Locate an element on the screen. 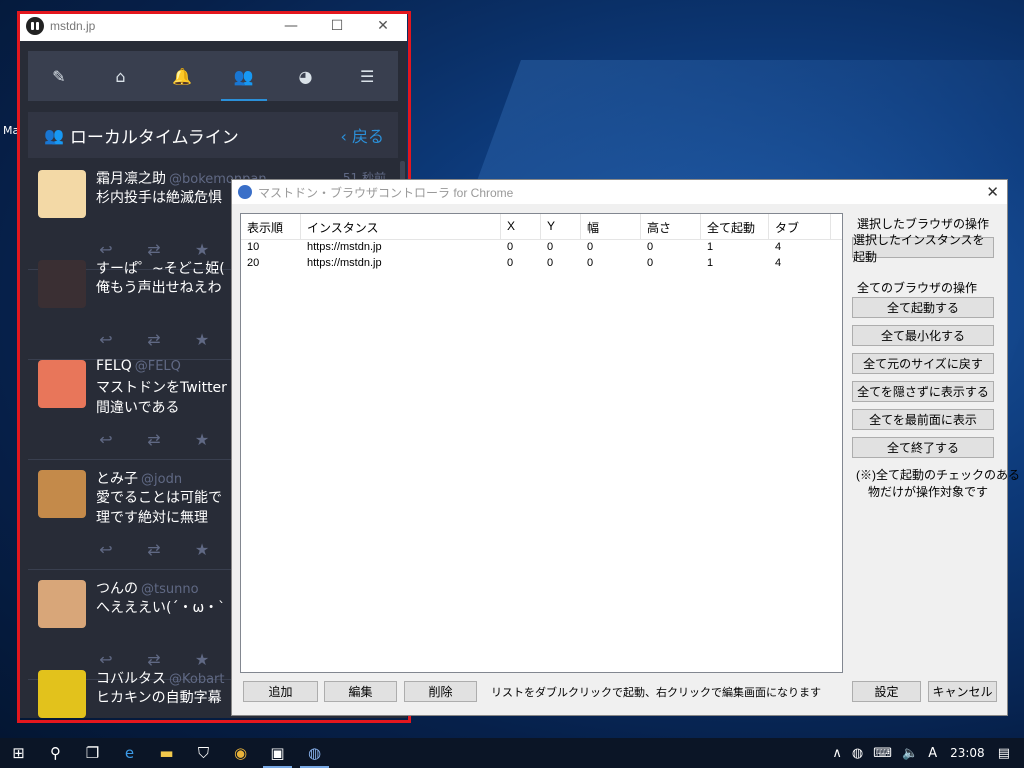 The height and width of the screenshot is (768, 1024). all-section-label: 全てのブラウザの操作 is located at coordinates (917, 288).